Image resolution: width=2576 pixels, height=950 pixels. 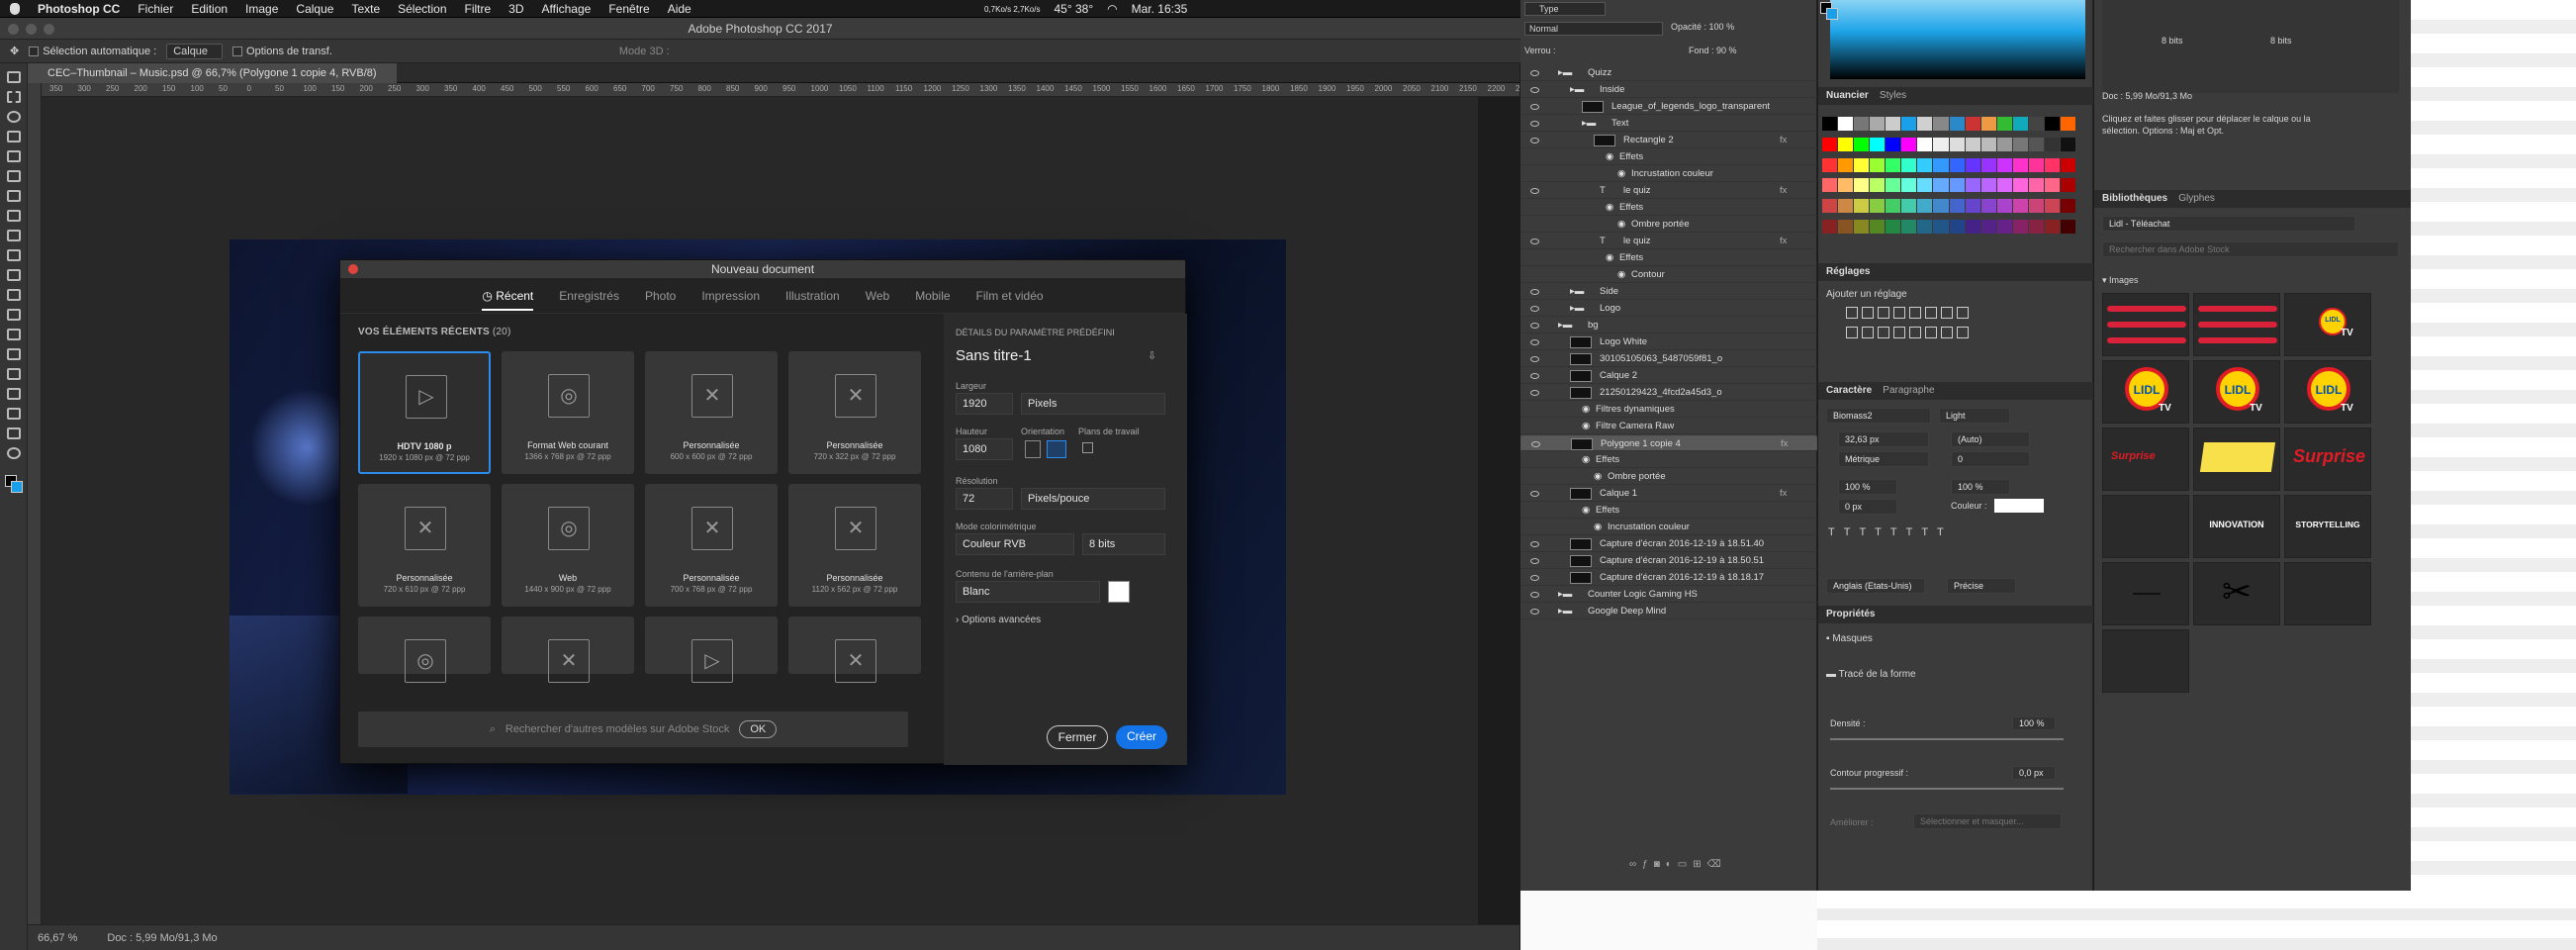 I want to click on kerning-select: Métrique, so click(x=1883, y=459).